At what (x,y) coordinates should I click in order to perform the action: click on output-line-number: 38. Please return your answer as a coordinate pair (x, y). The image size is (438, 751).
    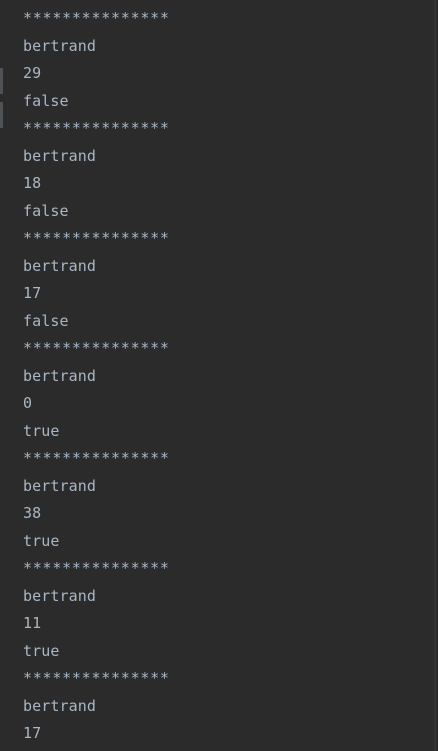
    Looking at the image, I should click on (32, 513).